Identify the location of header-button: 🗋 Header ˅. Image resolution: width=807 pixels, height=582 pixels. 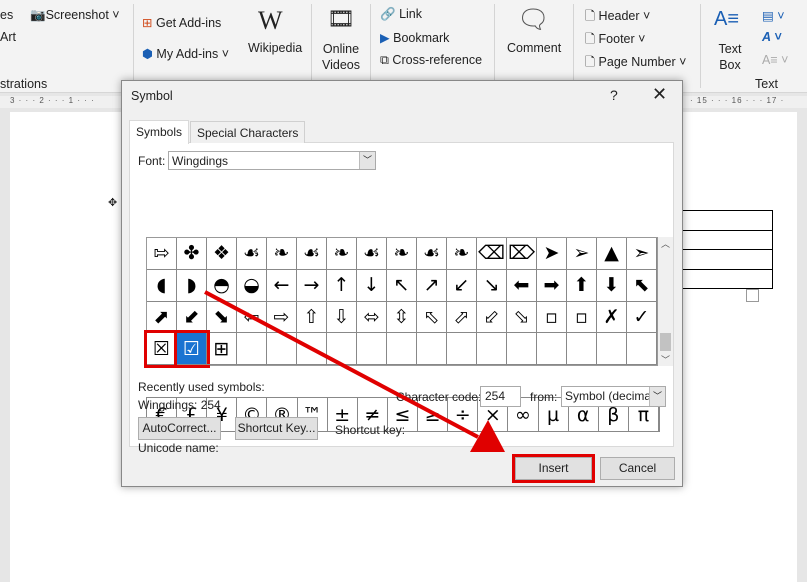
(617, 17).